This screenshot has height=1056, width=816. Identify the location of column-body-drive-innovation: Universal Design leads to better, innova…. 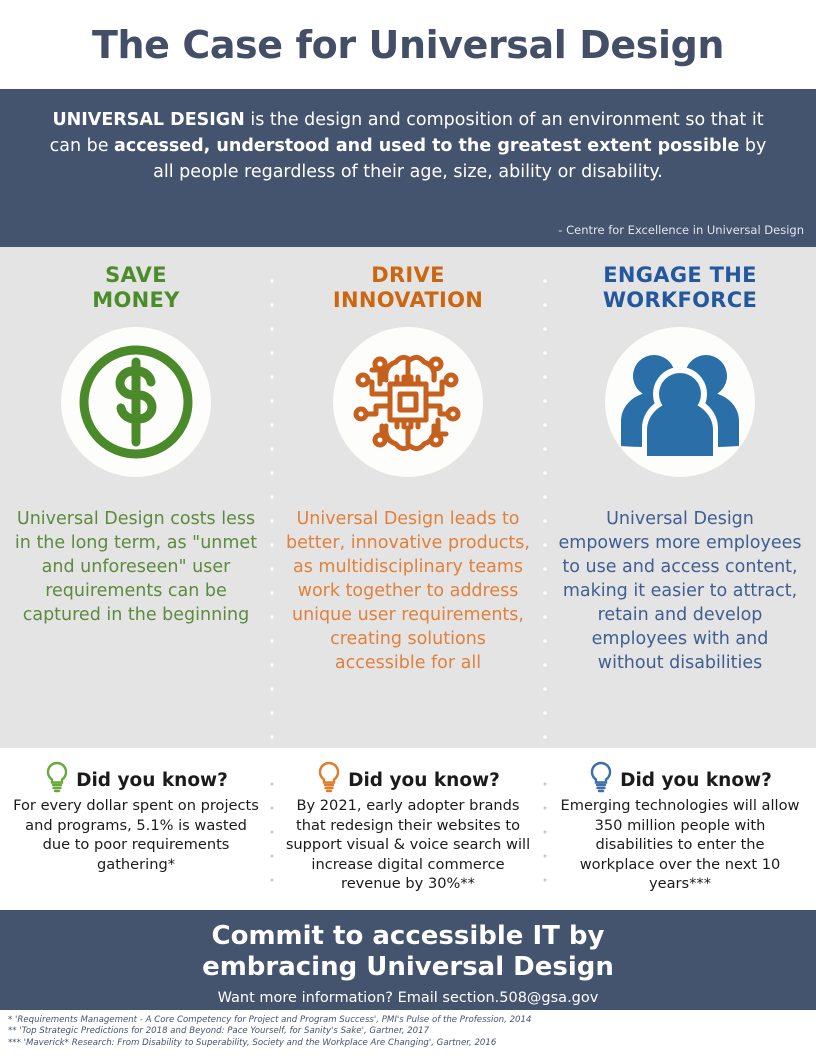
(408, 591).